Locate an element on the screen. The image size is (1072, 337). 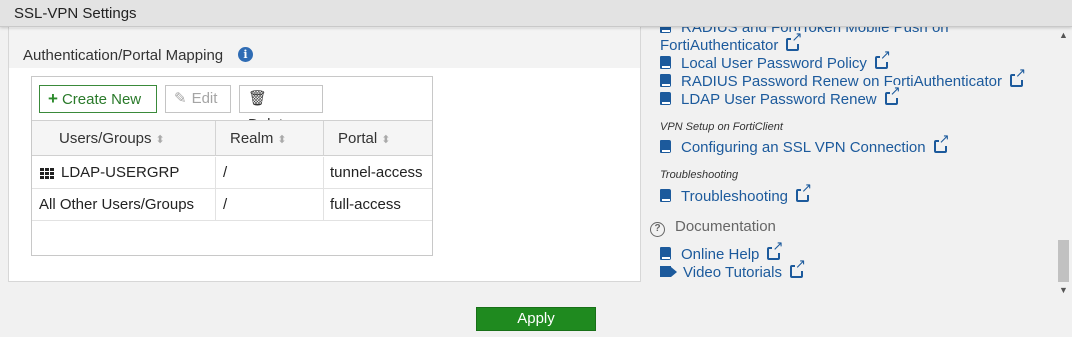
window-titlebar: SSL-VPN Settings is located at coordinates (536, 13).